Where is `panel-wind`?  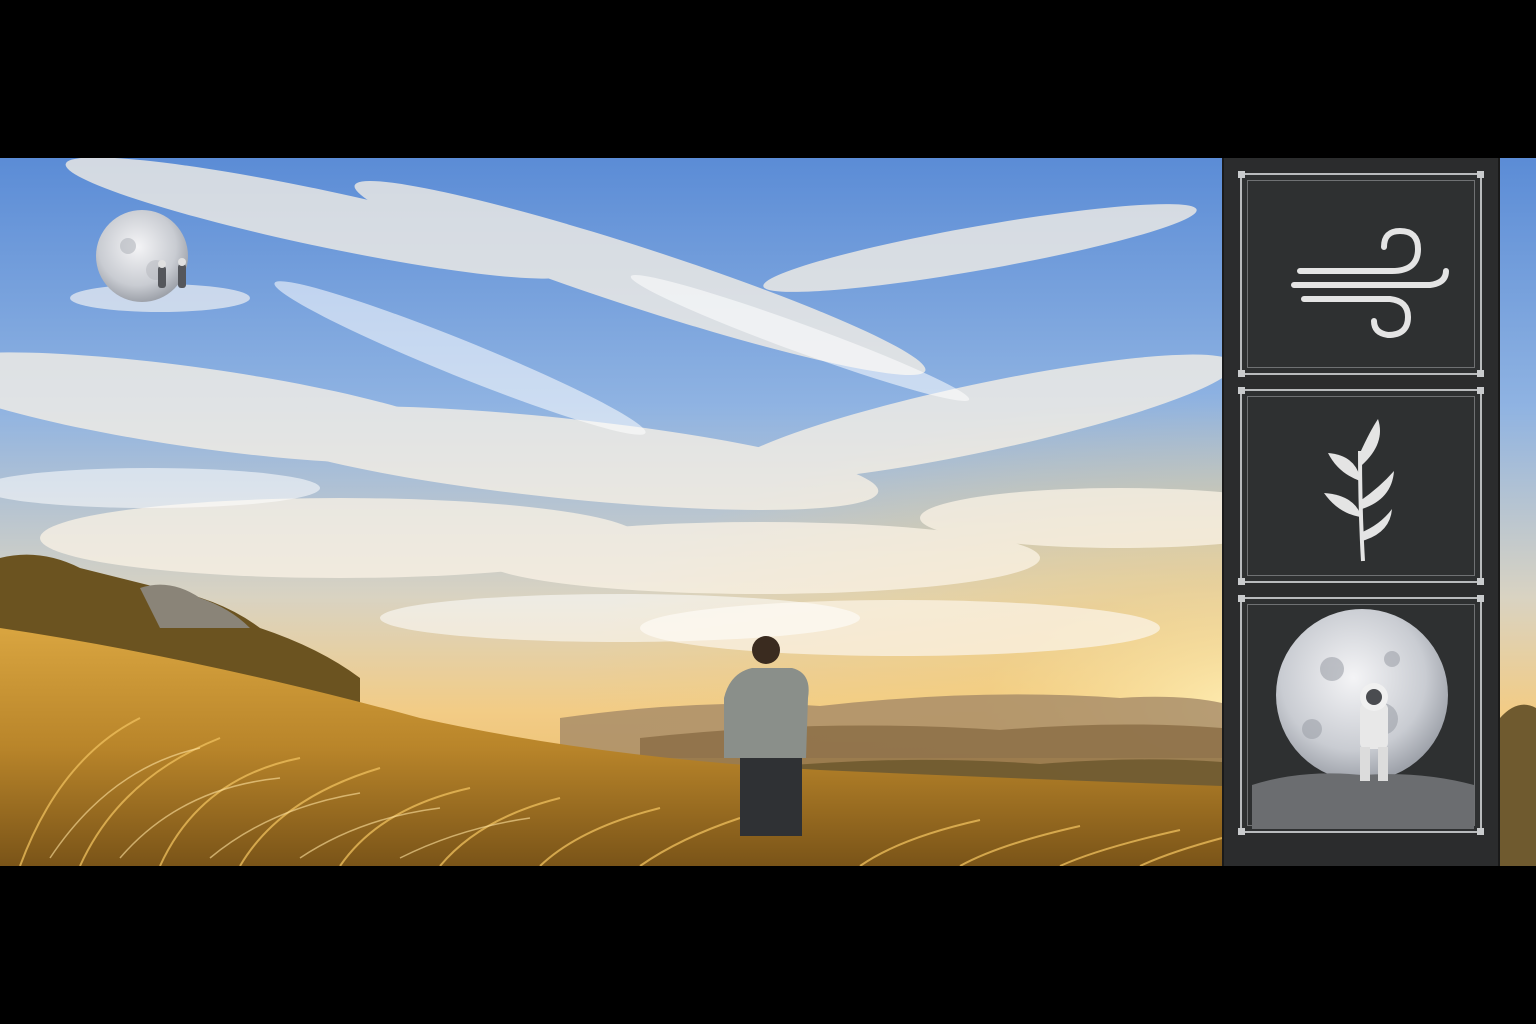 panel-wind is located at coordinates (1361, 274).